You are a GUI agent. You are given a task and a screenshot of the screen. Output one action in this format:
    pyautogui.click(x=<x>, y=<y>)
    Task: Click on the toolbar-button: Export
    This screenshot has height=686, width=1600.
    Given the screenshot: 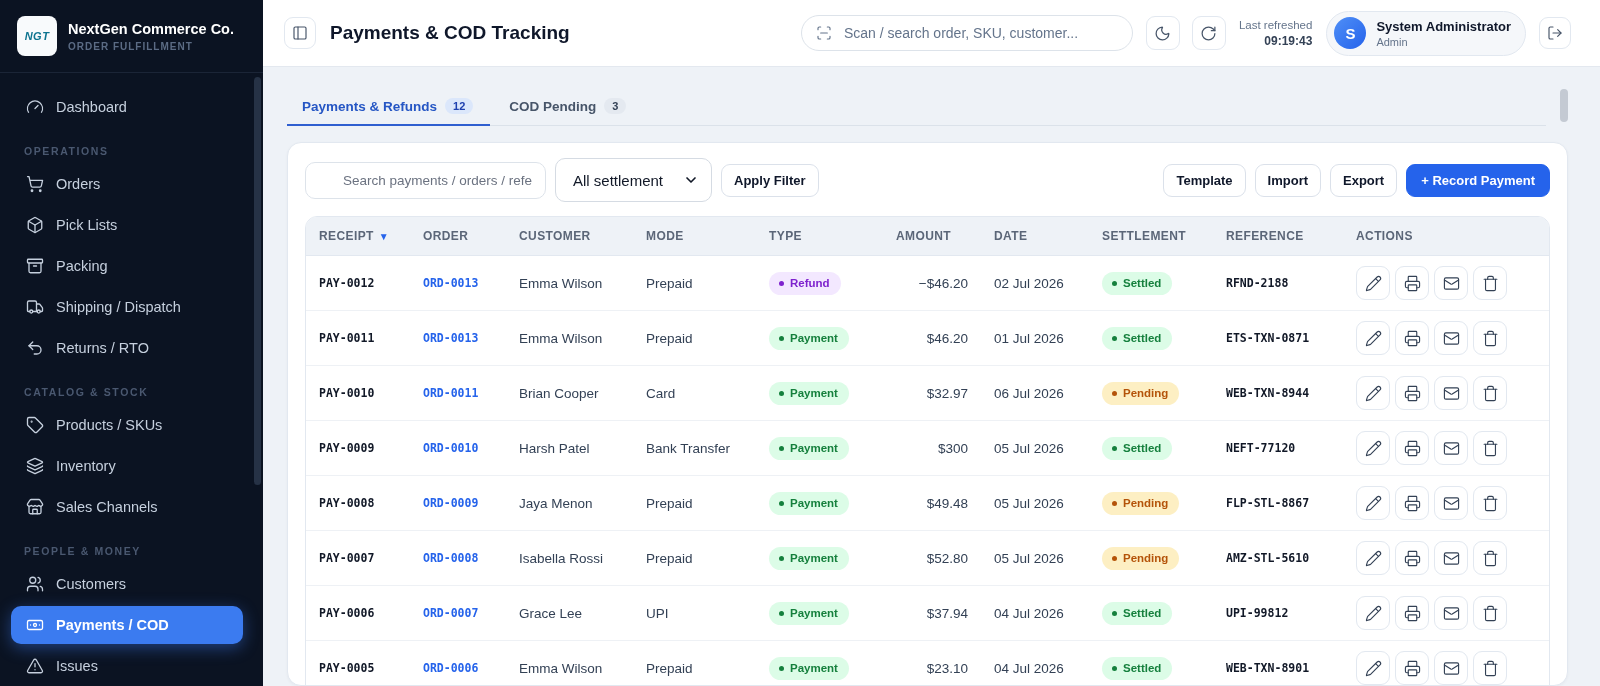 What is the action you would take?
    pyautogui.click(x=1364, y=180)
    